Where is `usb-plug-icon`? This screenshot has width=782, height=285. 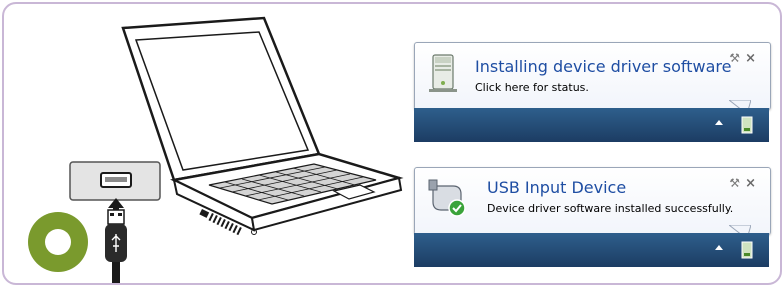
usb-plug-icon is located at coordinates (116, 246).